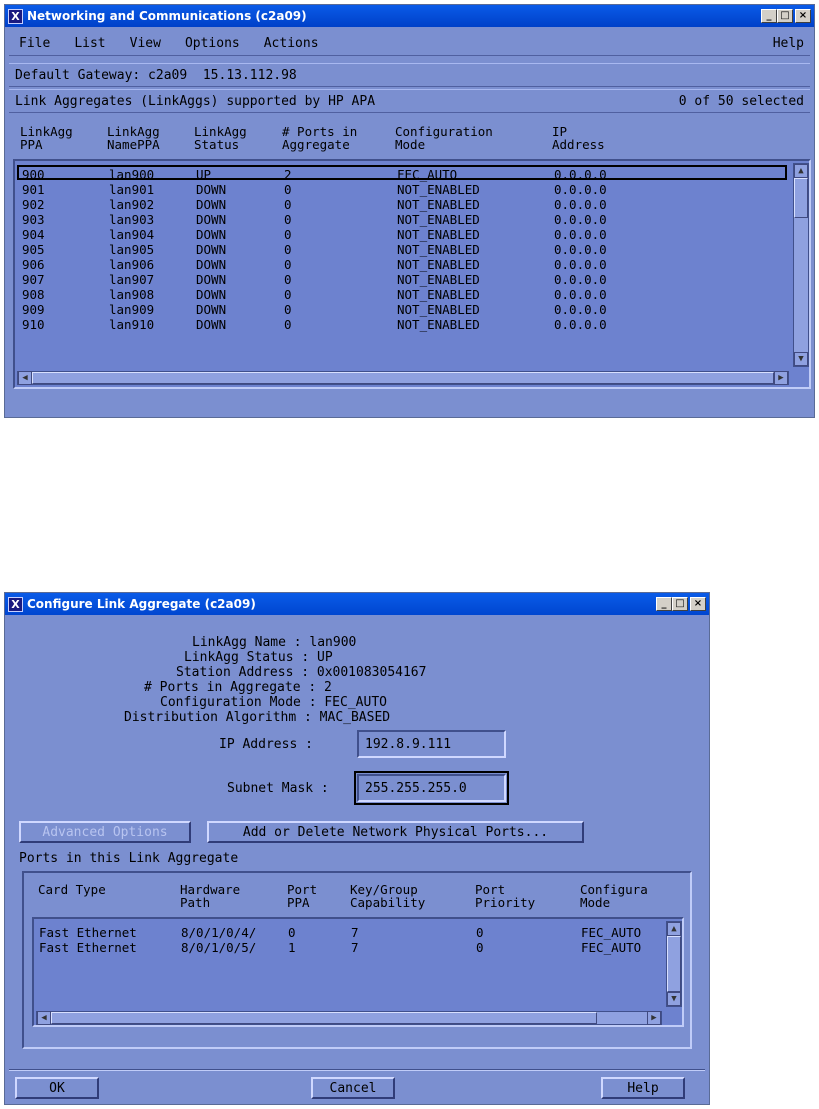 The width and height of the screenshot is (819, 1109). What do you see at coordinates (505, 896) in the screenshot?
I see `port-col-port-priority: Port Priority` at bounding box center [505, 896].